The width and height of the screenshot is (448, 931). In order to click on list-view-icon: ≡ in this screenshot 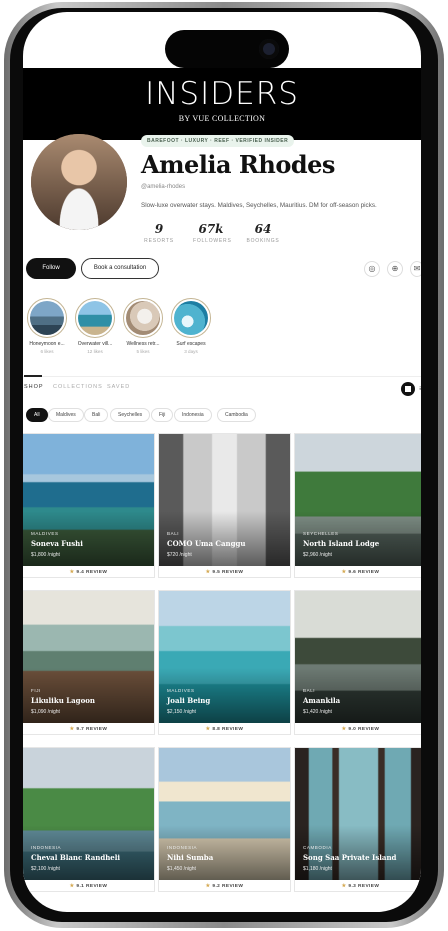, I will do `click(420, 389)`.